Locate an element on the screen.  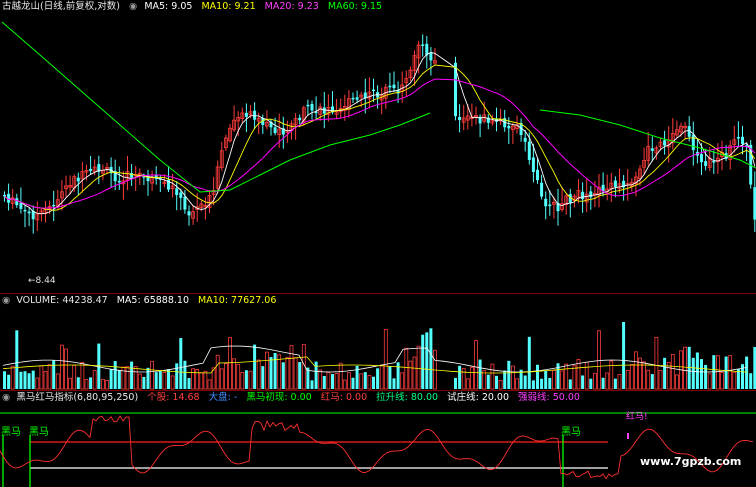
market-value-label: 大盘: - is located at coordinates (223, 397).